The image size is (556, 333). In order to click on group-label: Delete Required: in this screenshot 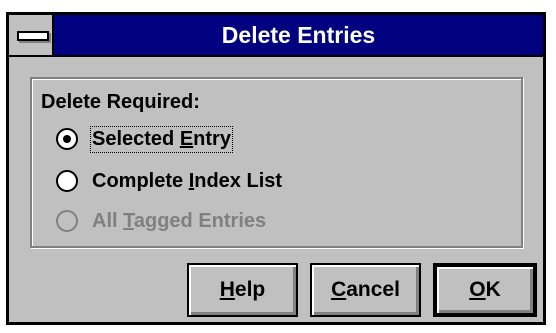, I will do `click(120, 102)`.